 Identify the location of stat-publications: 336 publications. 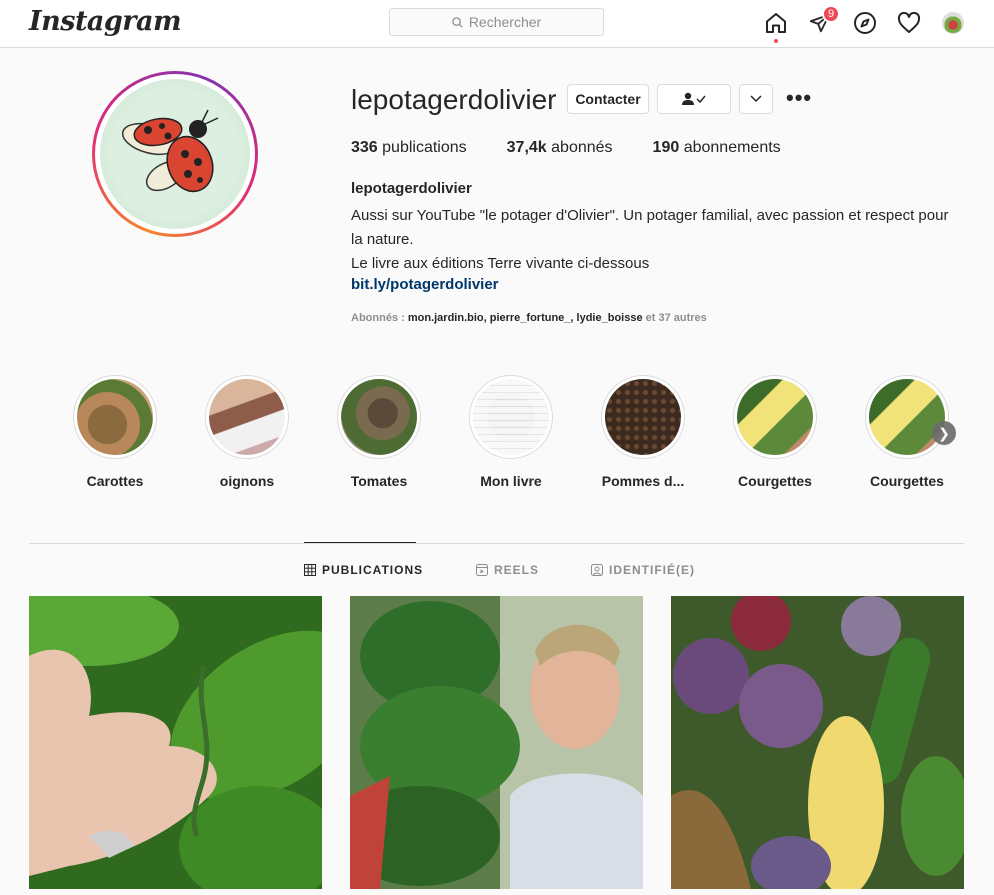
(409, 148).